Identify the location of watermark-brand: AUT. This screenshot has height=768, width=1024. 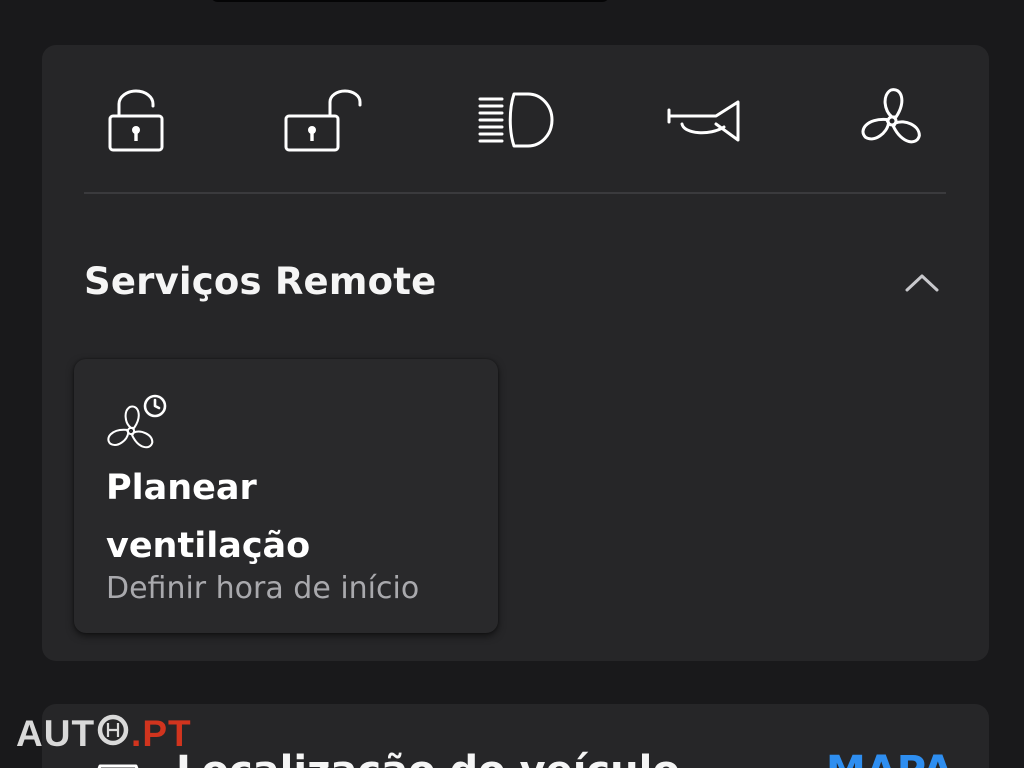
(56, 733).